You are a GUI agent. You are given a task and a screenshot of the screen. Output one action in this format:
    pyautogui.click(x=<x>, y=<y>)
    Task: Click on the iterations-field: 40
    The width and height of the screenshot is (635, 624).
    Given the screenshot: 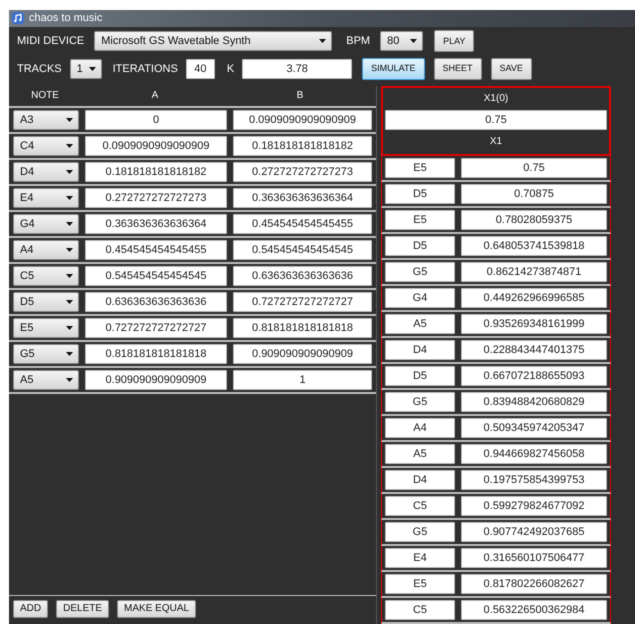 What is the action you would take?
    pyautogui.click(x=200, y=69)
    